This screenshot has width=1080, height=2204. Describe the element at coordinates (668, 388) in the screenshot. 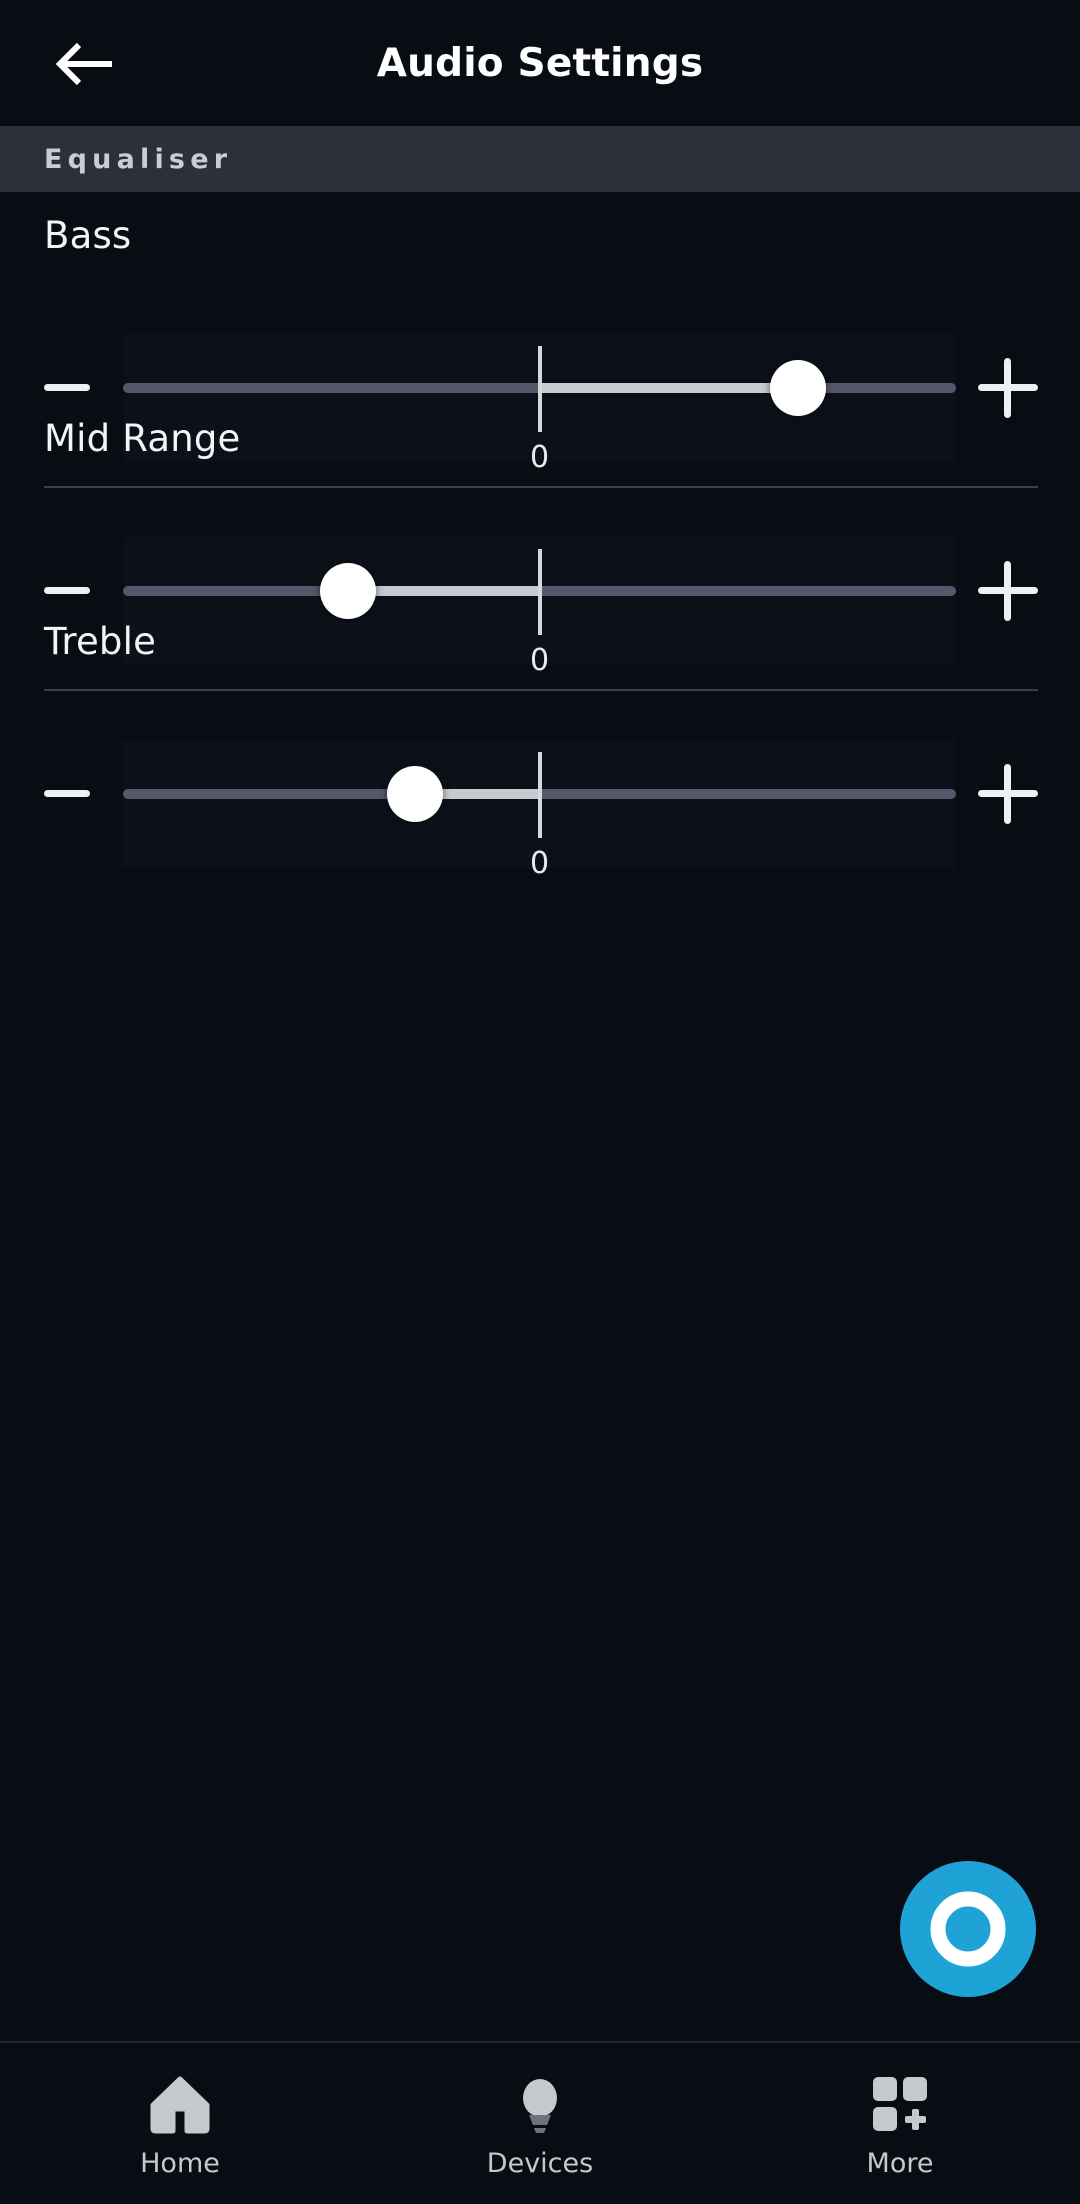

I see `bass-slider-fill` at that location.